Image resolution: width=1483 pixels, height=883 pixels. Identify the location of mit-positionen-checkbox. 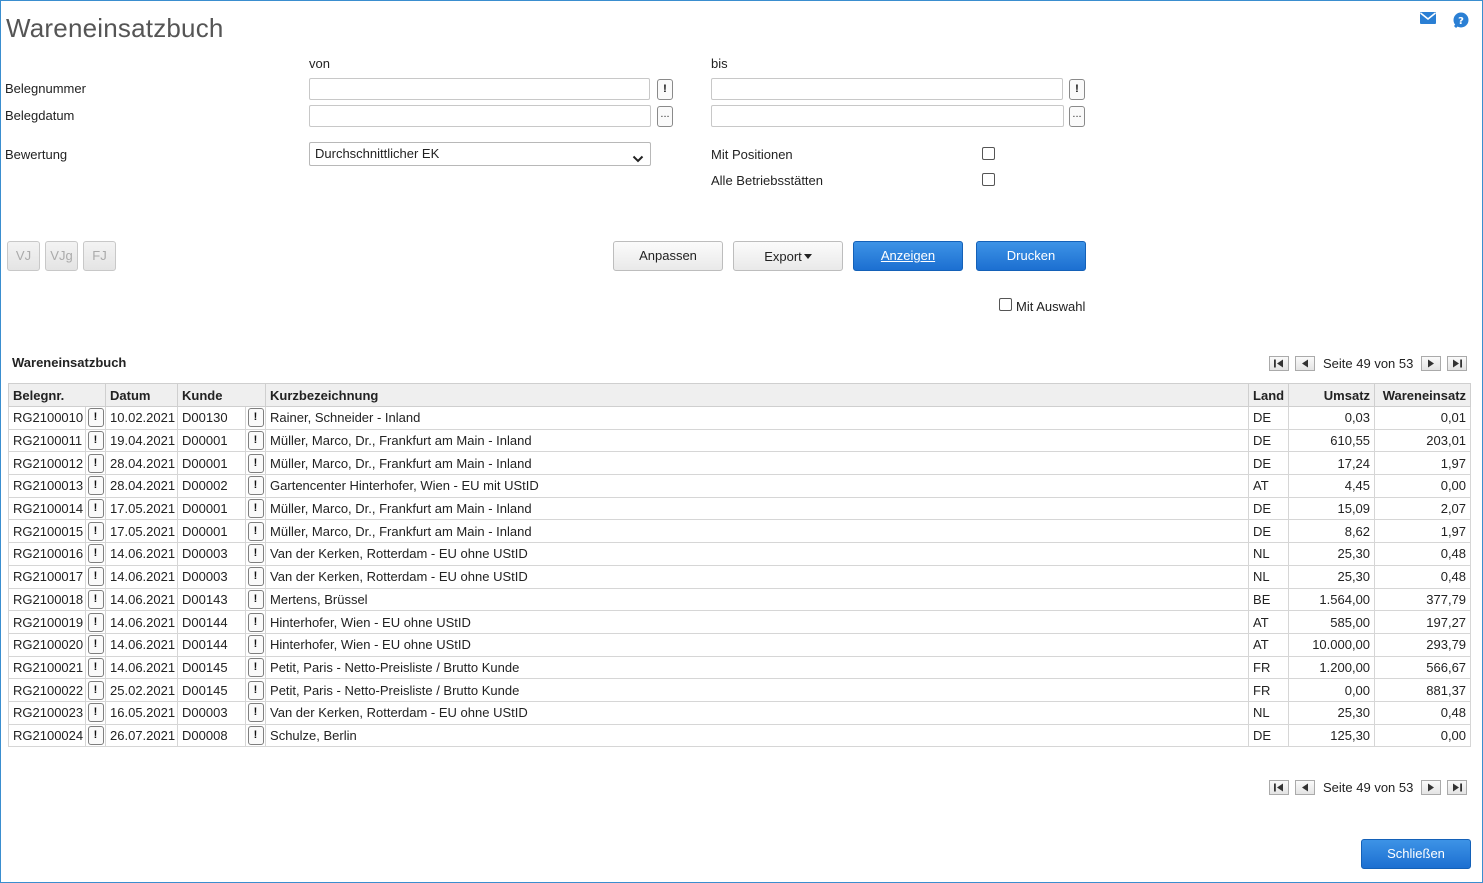
(988, 153).